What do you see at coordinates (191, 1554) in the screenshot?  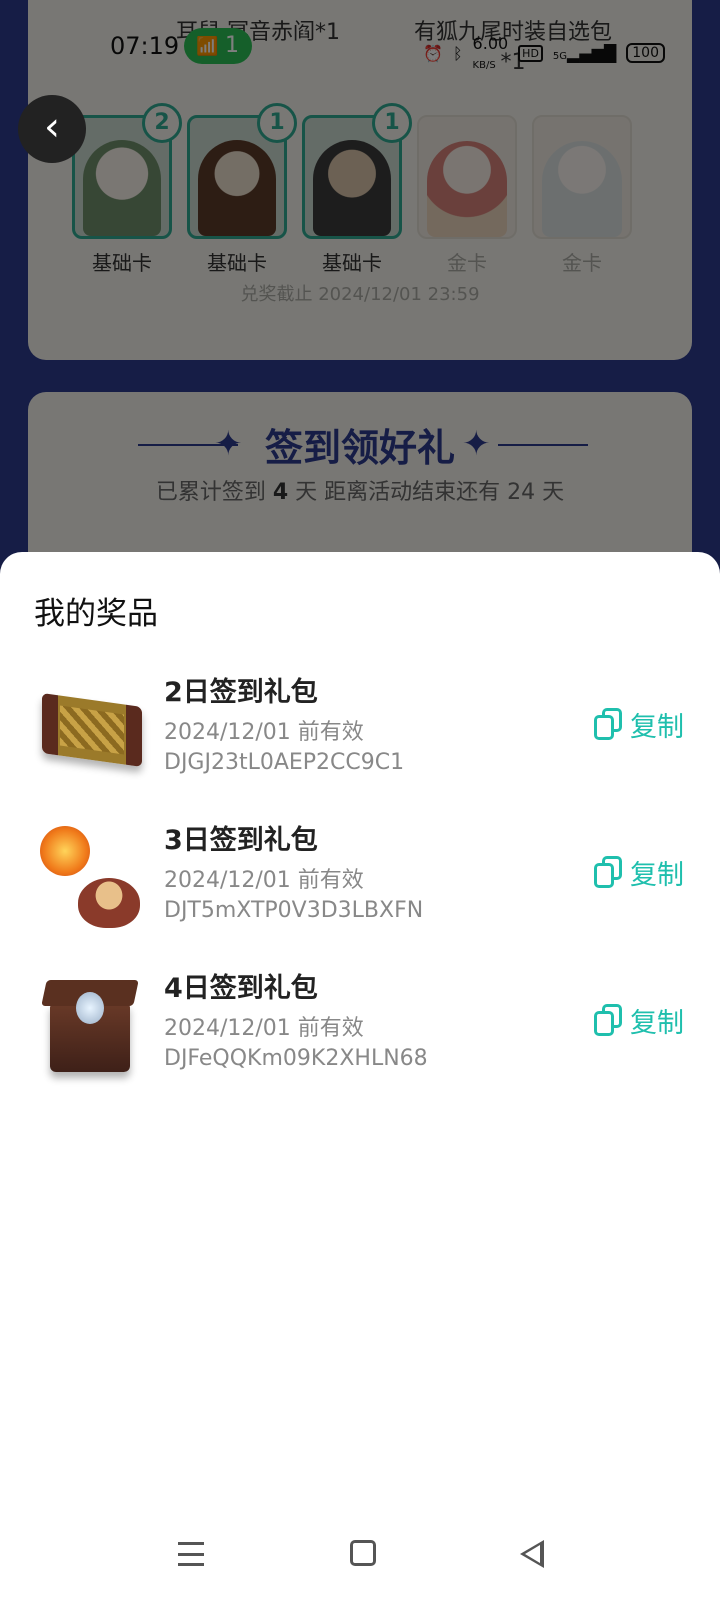 I see `menu-icon` at bounding box center [191, 1554].